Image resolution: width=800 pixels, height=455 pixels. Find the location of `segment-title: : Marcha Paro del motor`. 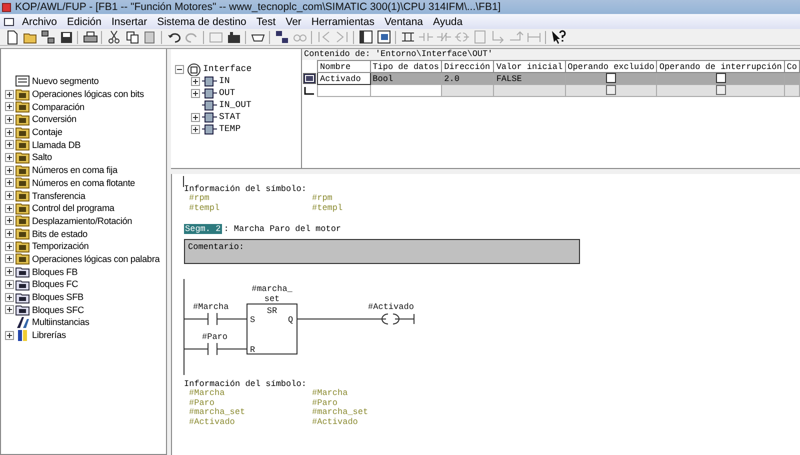

segment-title: : Marcha Paro del motor is located at coordinates (283, 229).